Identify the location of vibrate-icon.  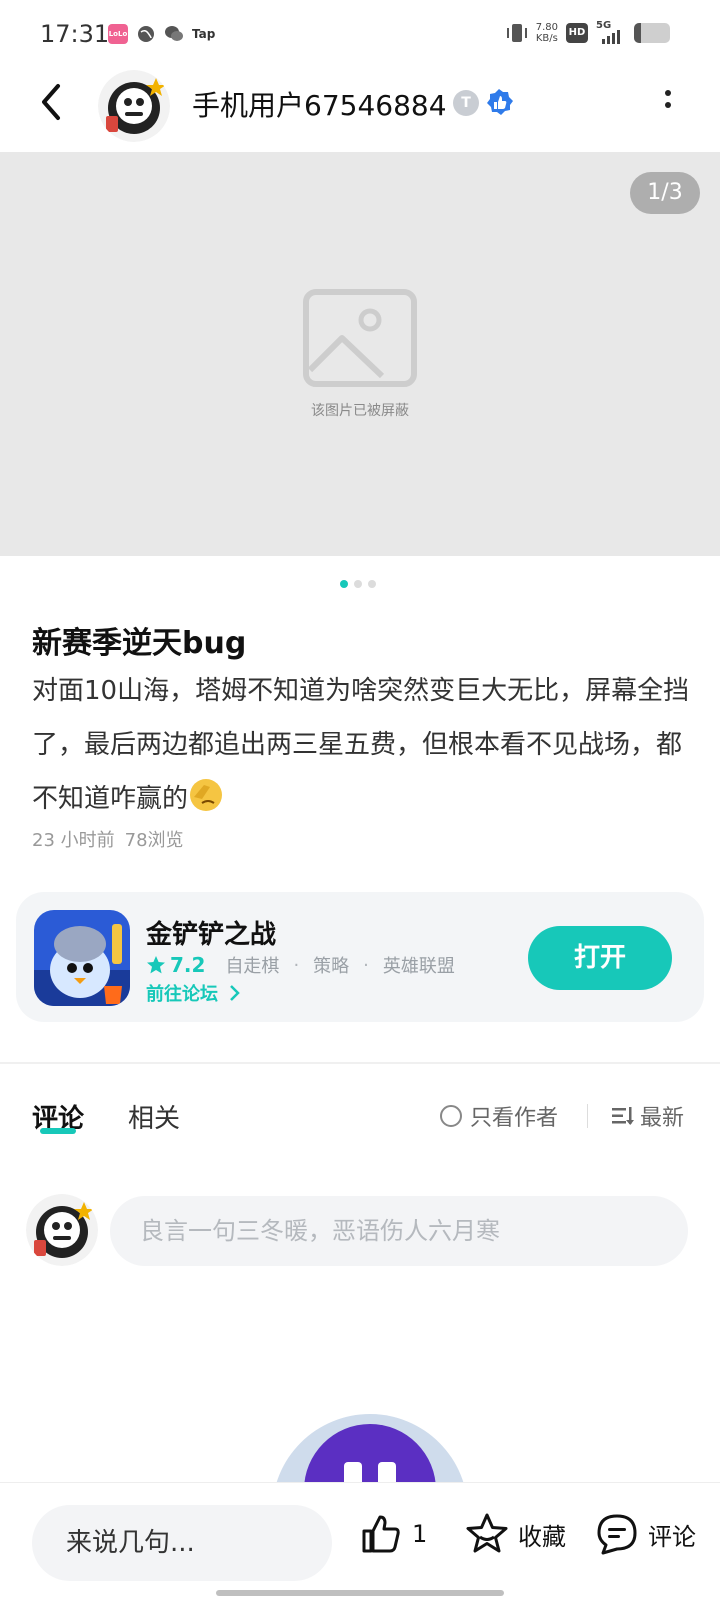
(516, 33).